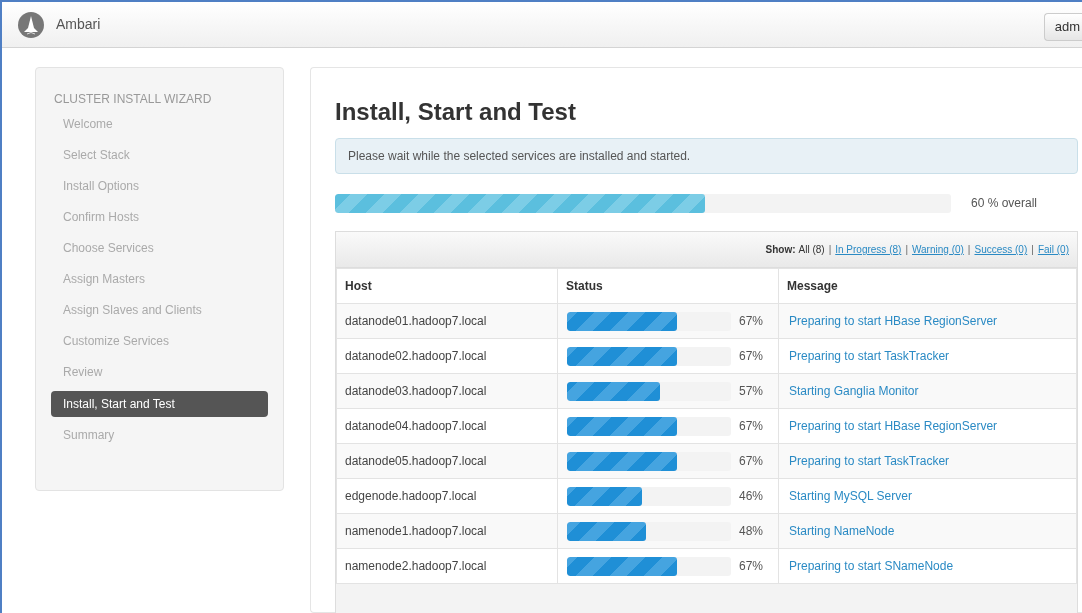 The height and width of the screenshot is (613, 1082). Describe the element at coordinates (447, 426) in the screenshot. I see `table-cell: datanode04.hadoop7.local` at that location.